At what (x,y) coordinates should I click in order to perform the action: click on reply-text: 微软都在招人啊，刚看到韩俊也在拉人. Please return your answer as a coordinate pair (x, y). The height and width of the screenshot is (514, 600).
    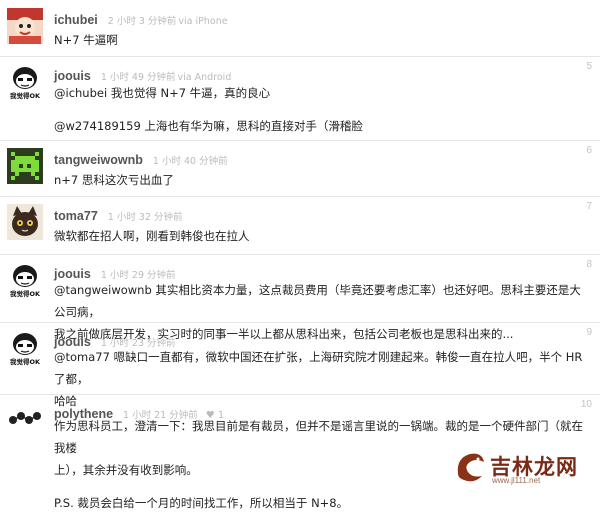
    Looking at the image, I should click on (152, 236).